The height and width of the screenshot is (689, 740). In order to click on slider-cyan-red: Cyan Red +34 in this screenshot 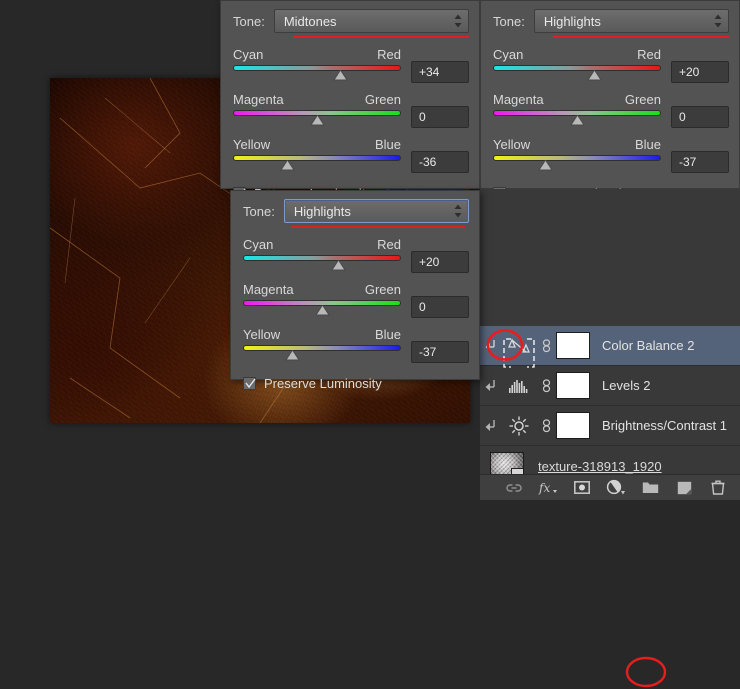, I will do `click(351, 65)`.